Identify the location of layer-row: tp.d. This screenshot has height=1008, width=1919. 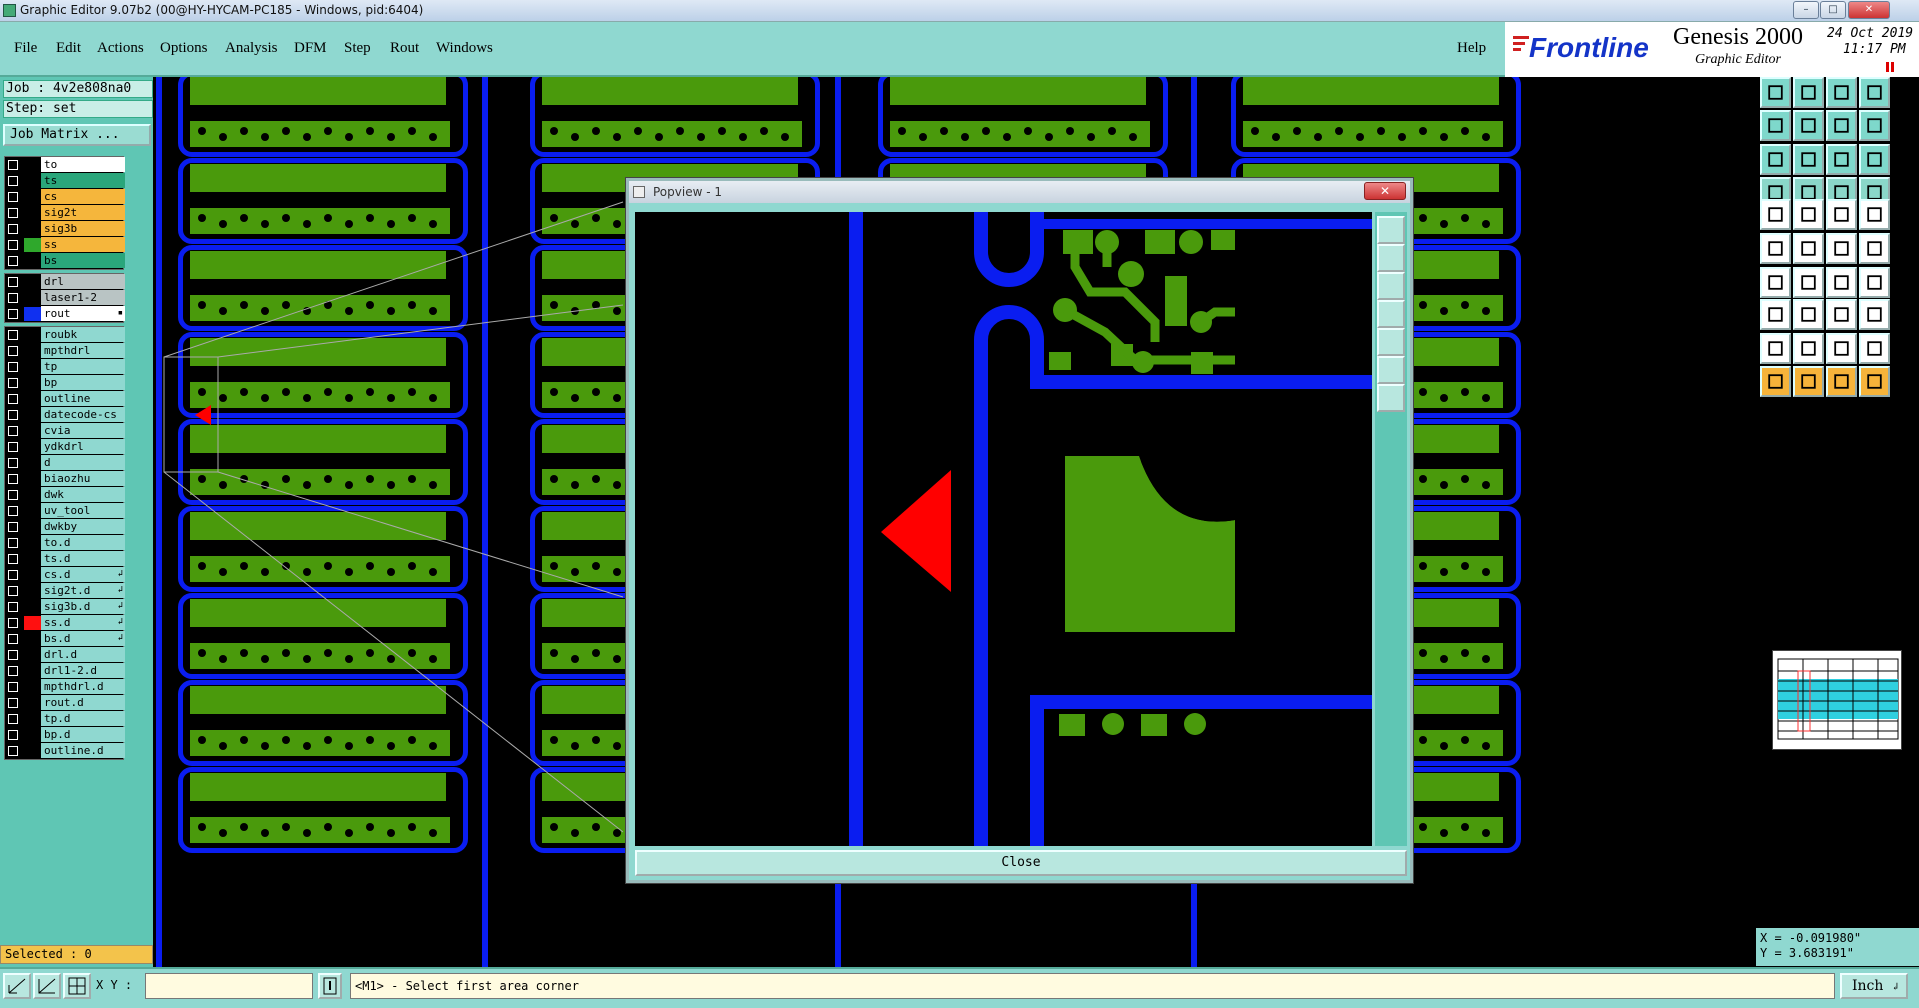
(65, 719).